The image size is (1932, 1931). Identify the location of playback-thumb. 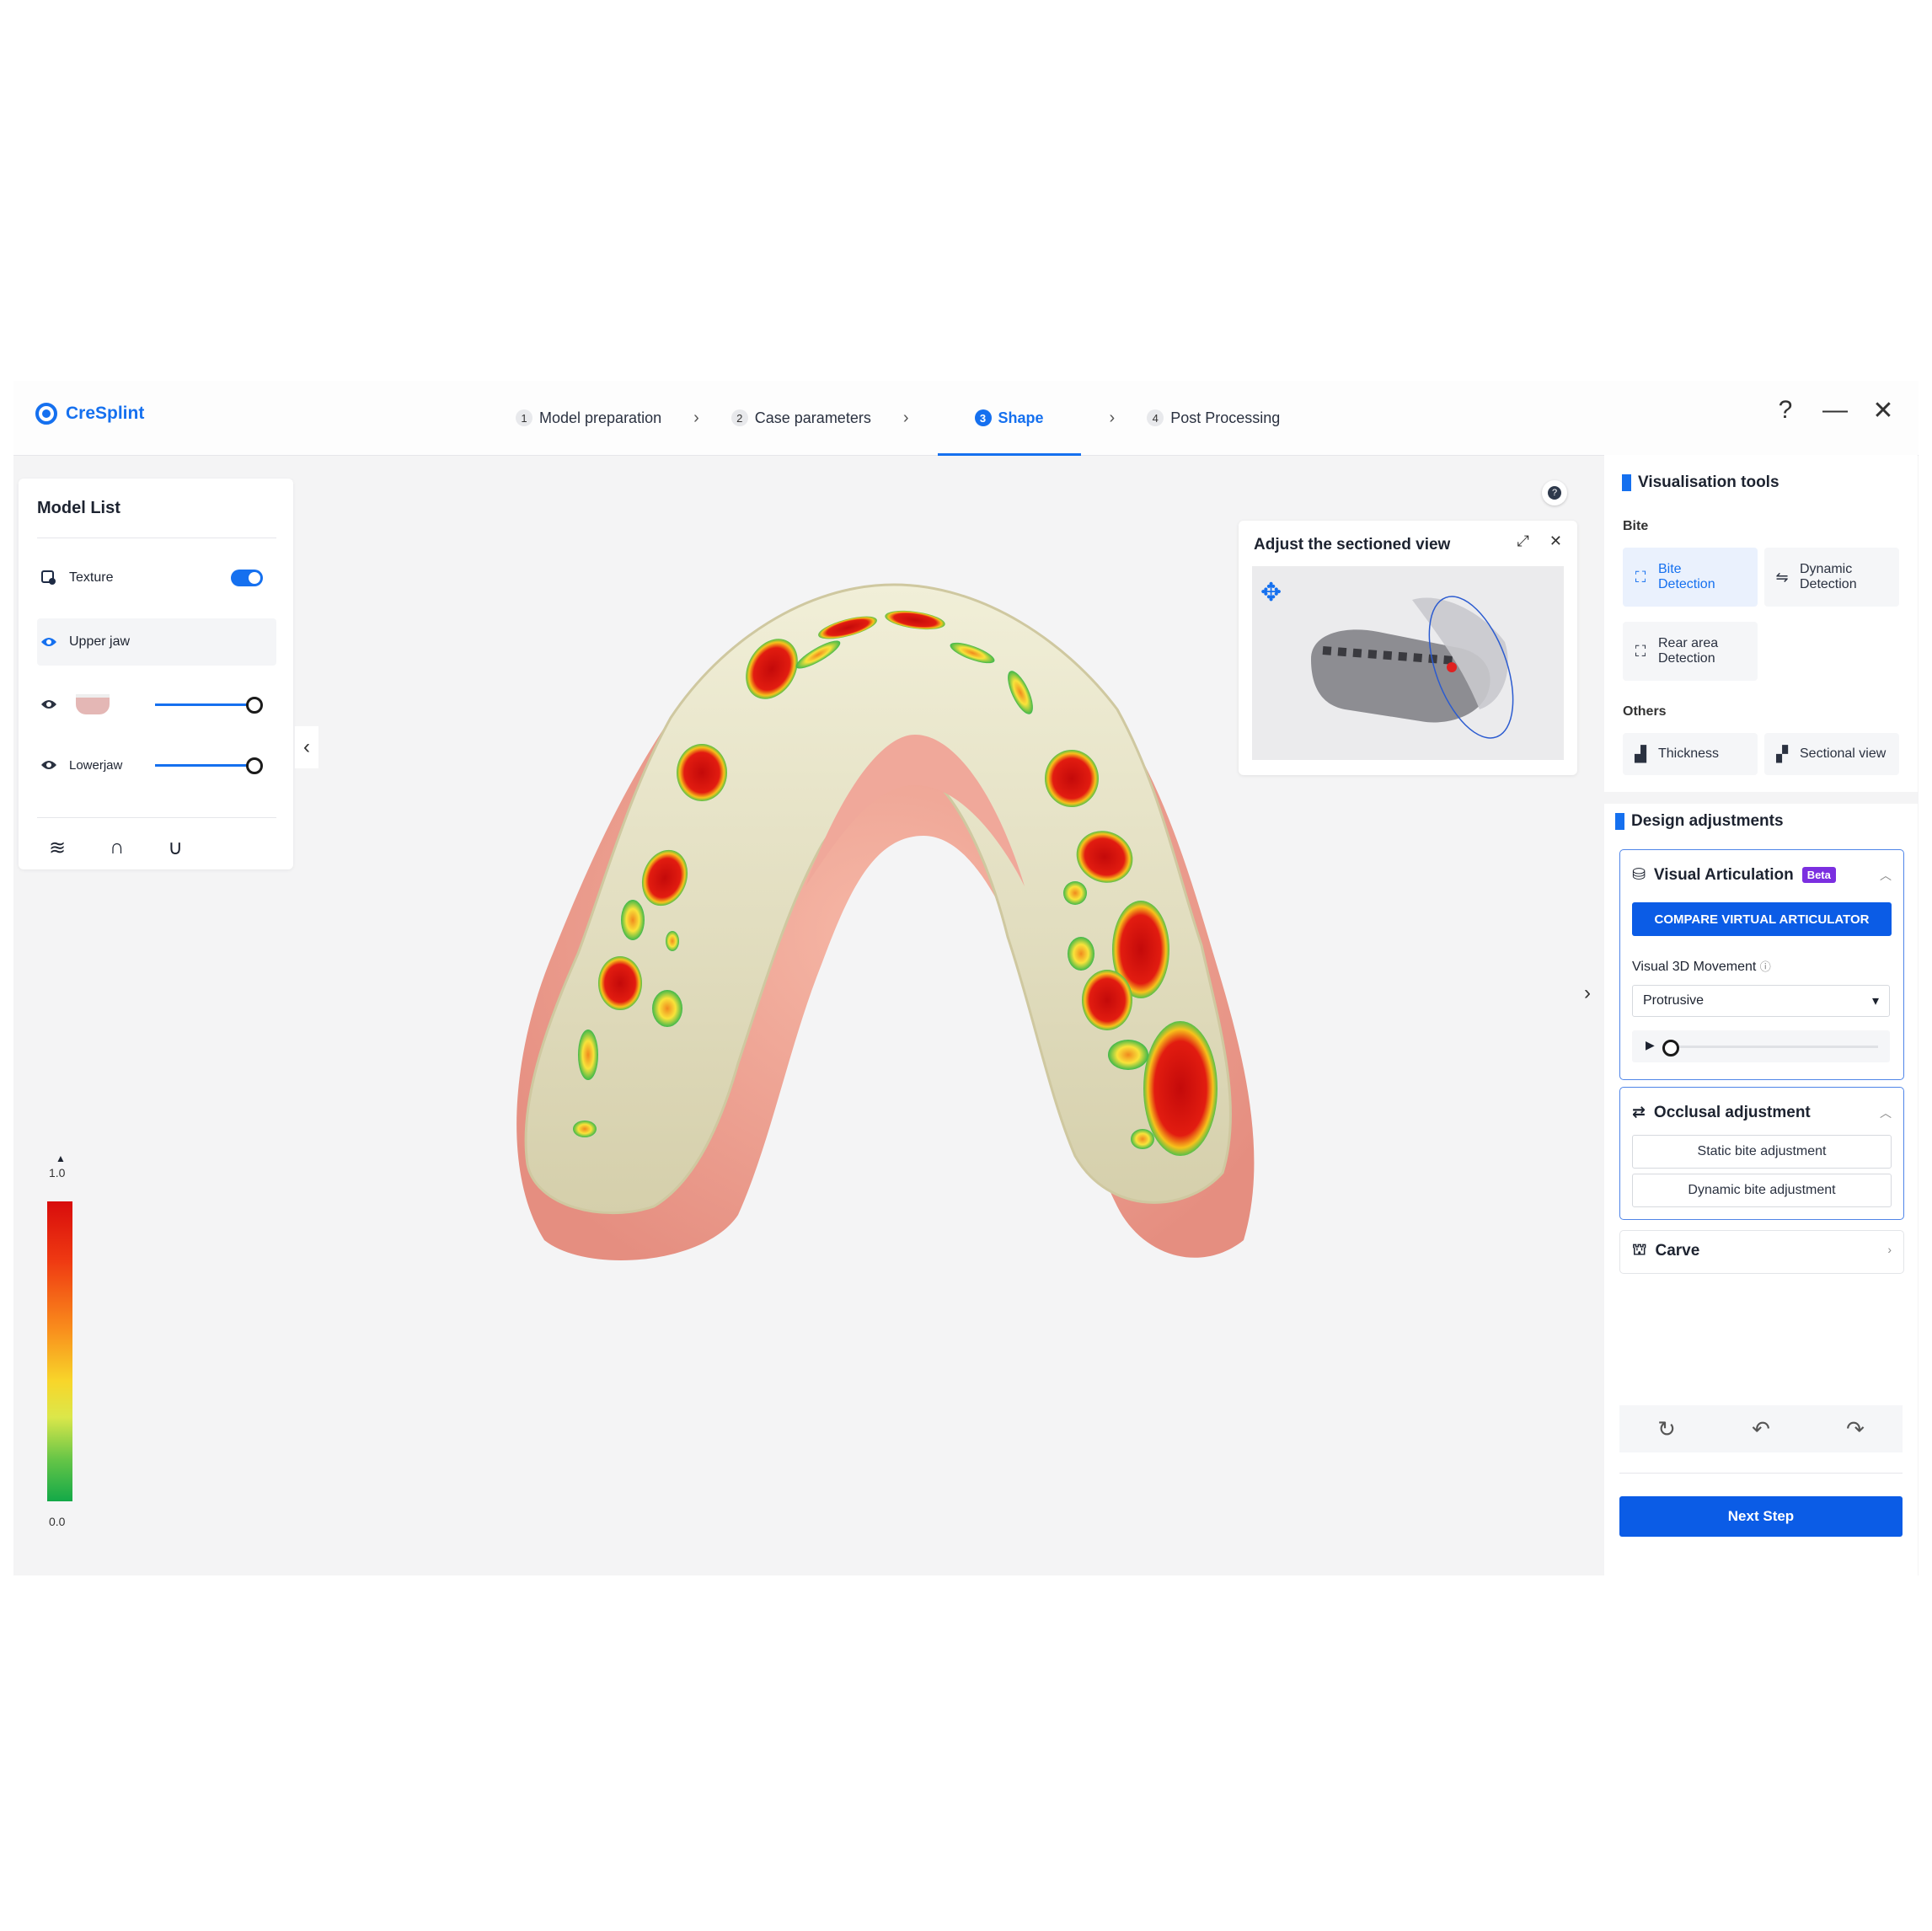
(1670, 1048).